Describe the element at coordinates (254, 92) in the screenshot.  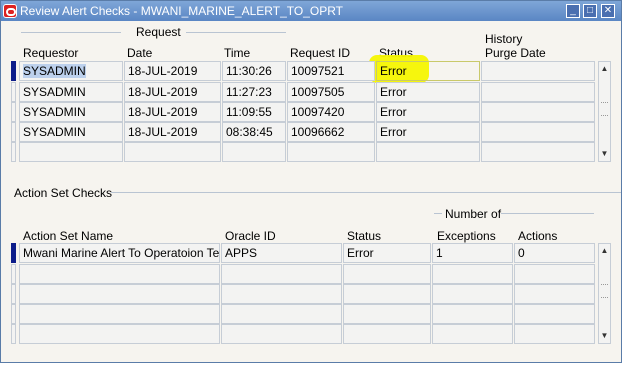
I see `time-cell: 11:27:23` at that location.